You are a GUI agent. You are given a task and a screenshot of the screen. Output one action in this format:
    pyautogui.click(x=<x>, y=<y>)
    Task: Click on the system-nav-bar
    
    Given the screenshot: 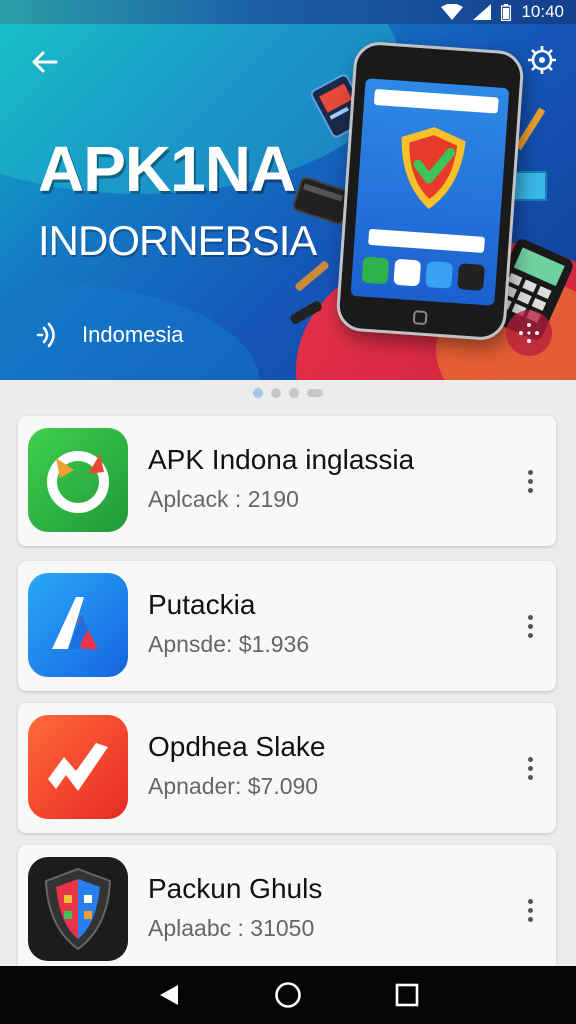 What is the action you would take?
    pyautogui.click(x=288, y=995)
    